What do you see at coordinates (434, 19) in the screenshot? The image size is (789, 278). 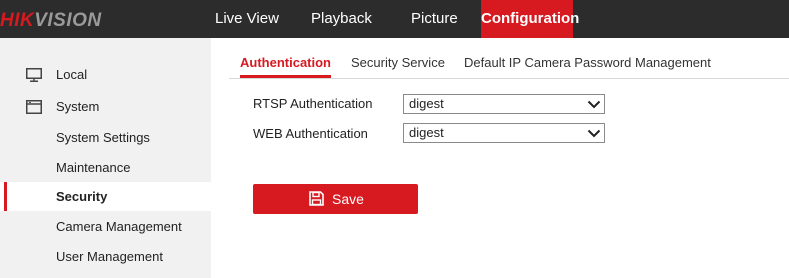 I see `nav-picture: Picture` at bounding box center [434, 19].